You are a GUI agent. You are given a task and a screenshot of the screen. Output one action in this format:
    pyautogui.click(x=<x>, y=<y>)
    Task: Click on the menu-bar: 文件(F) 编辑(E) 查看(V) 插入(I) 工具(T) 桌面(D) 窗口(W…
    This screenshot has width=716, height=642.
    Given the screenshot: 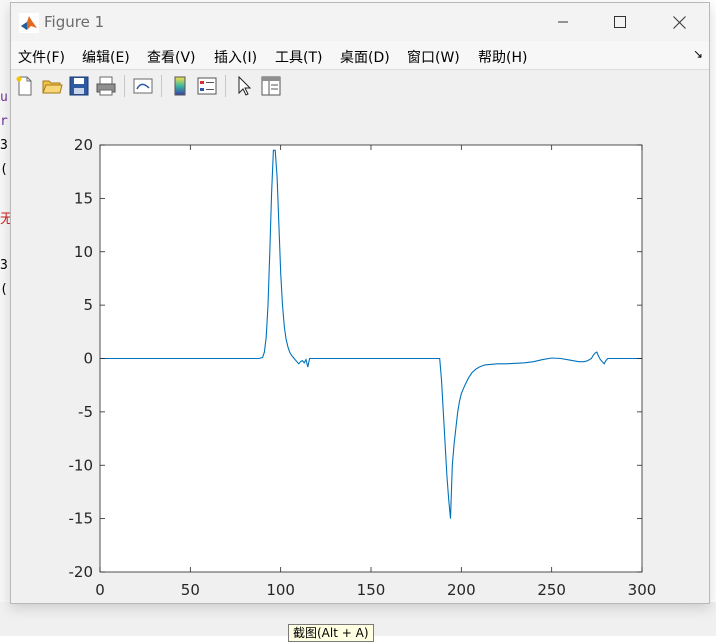 What is the action you would take?
    pyautogui.click(x=360, y=55)
    